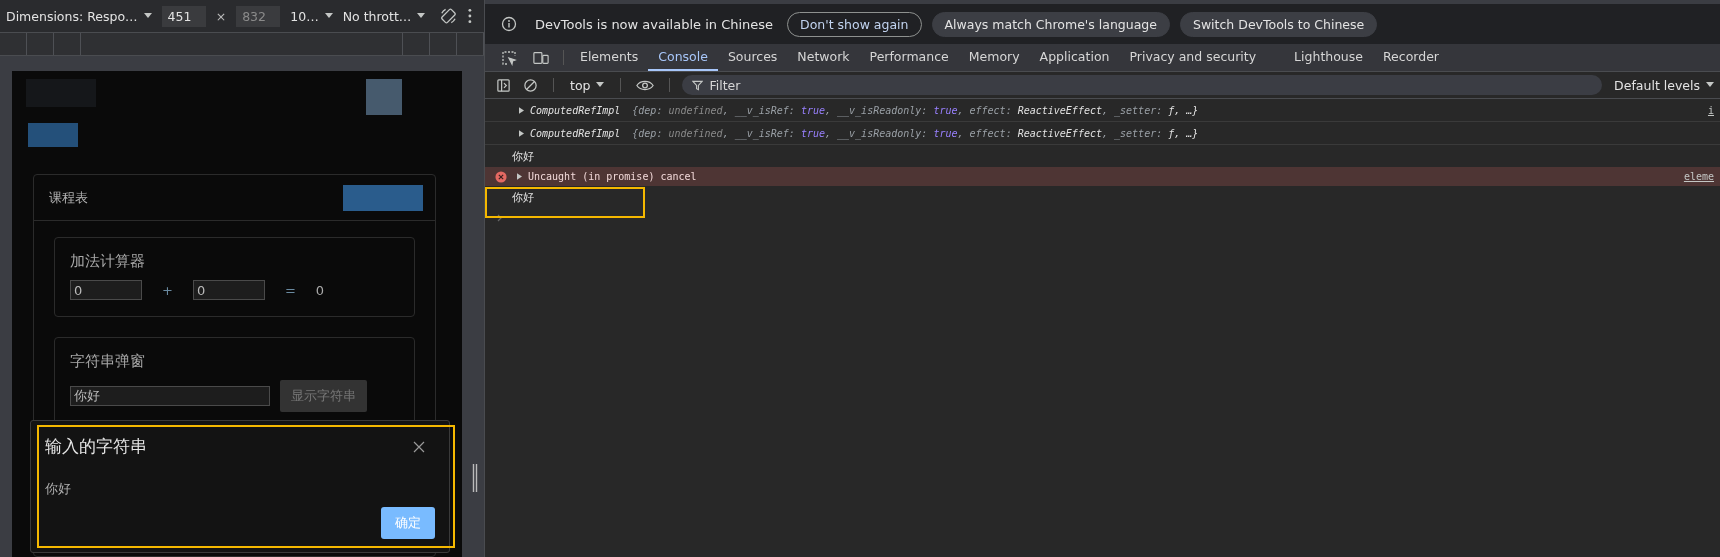  What do you see at coordinates (752, 57) in the screenshot?
I see `devtools-tab: Sources` at bounding box center [752, 57].